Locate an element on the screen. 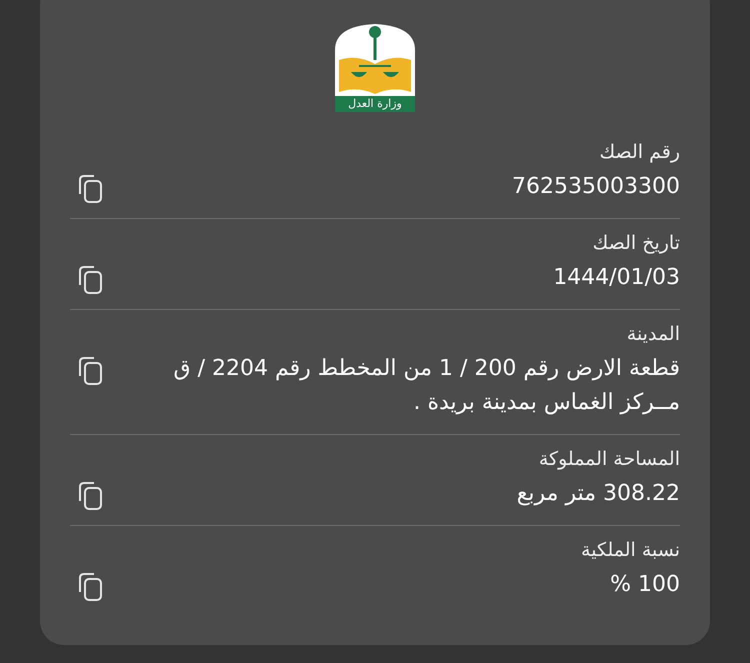  field-label: تاريخ الصك is located at coordinates (636, 243).